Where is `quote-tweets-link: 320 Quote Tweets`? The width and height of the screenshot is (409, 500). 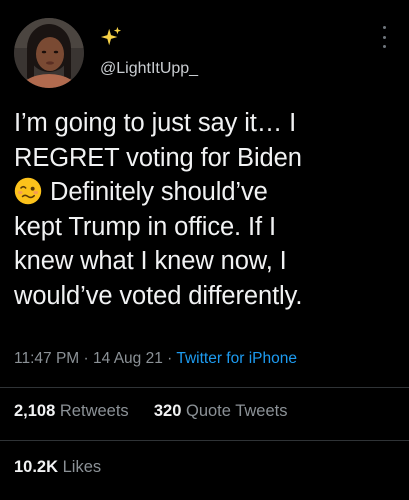 quote-tweets-link: 320 Quote Tweets is located at coordinates (221, 411).